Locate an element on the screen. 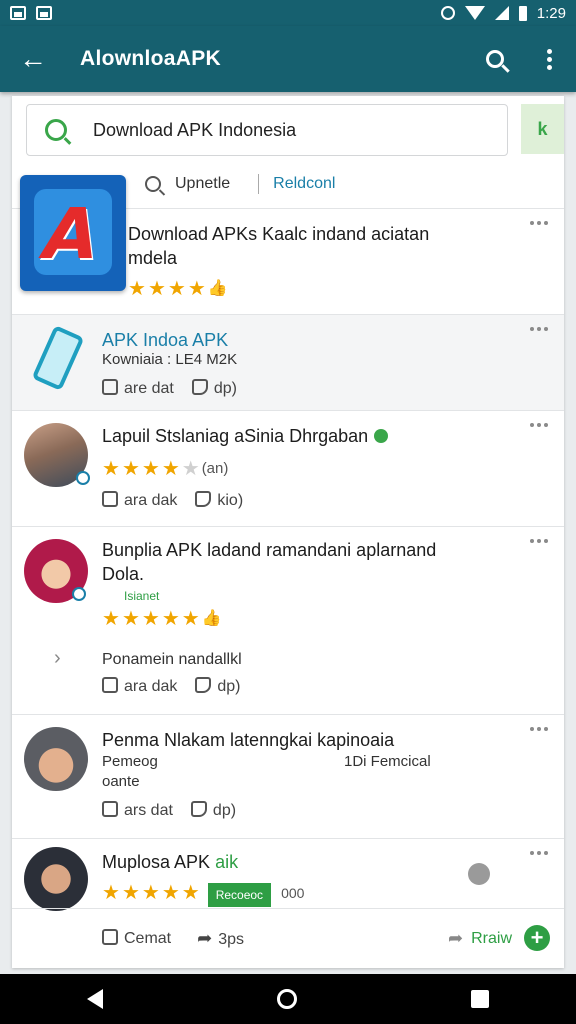  system-nav-bar is located at coordinates (288, 999).